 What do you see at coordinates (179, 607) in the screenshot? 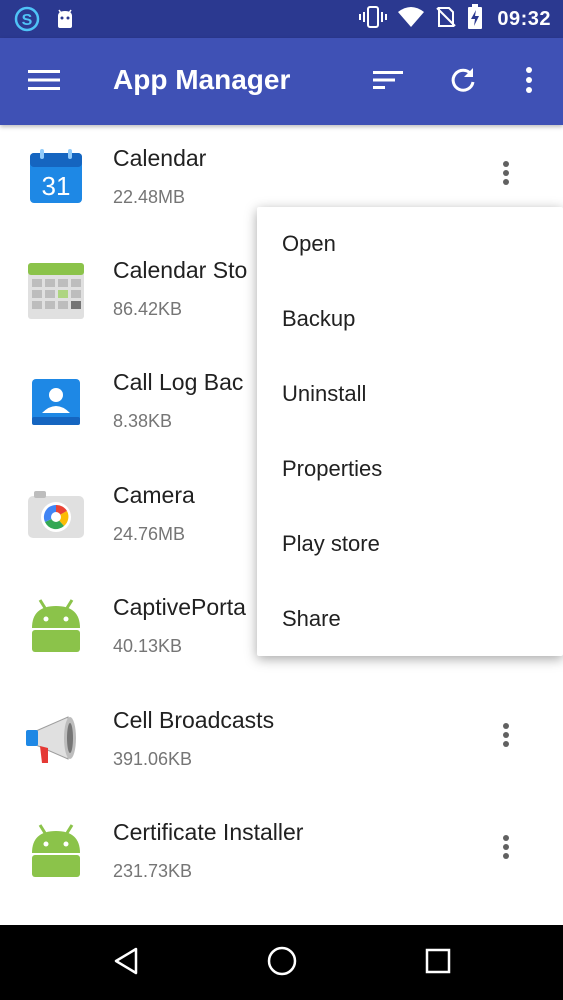
I see `app-name: CaptivePorta` at bounding box center [179, 607].